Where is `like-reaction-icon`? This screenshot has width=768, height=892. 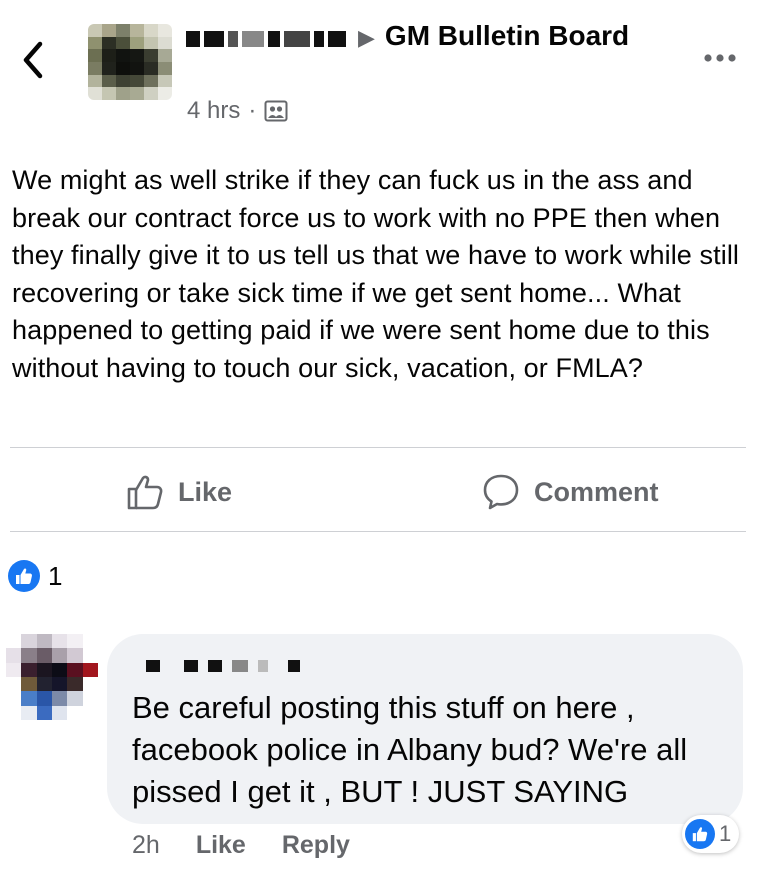 like-reaction-icon is located at coordinates (24, 576).